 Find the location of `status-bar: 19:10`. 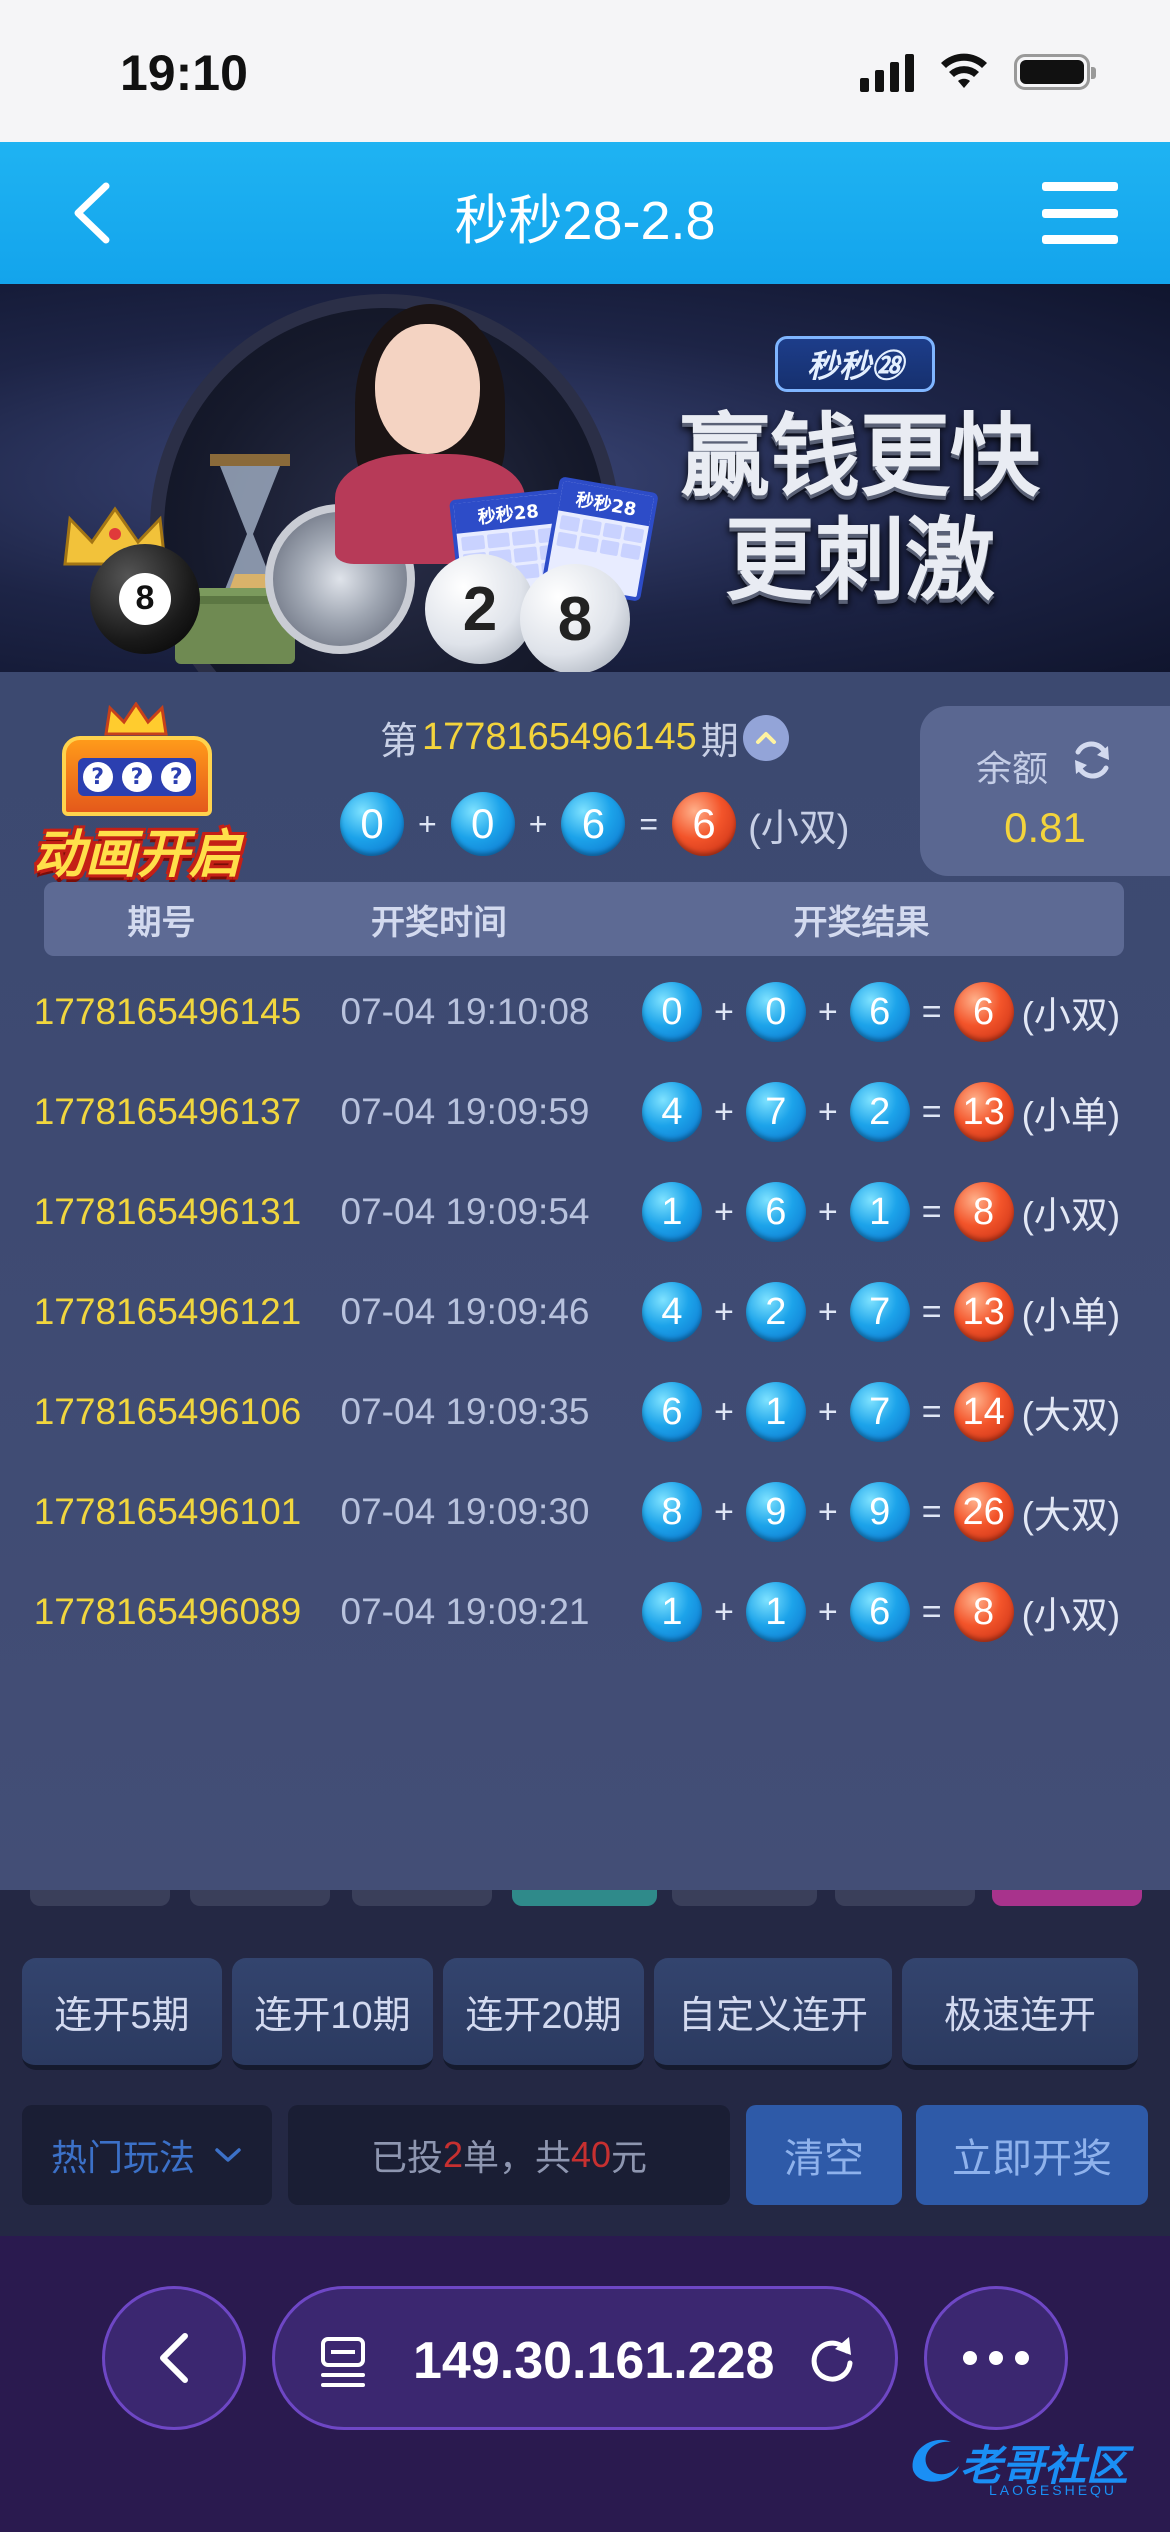

status-bar: 19:10 is located at coordinates (585, 71).